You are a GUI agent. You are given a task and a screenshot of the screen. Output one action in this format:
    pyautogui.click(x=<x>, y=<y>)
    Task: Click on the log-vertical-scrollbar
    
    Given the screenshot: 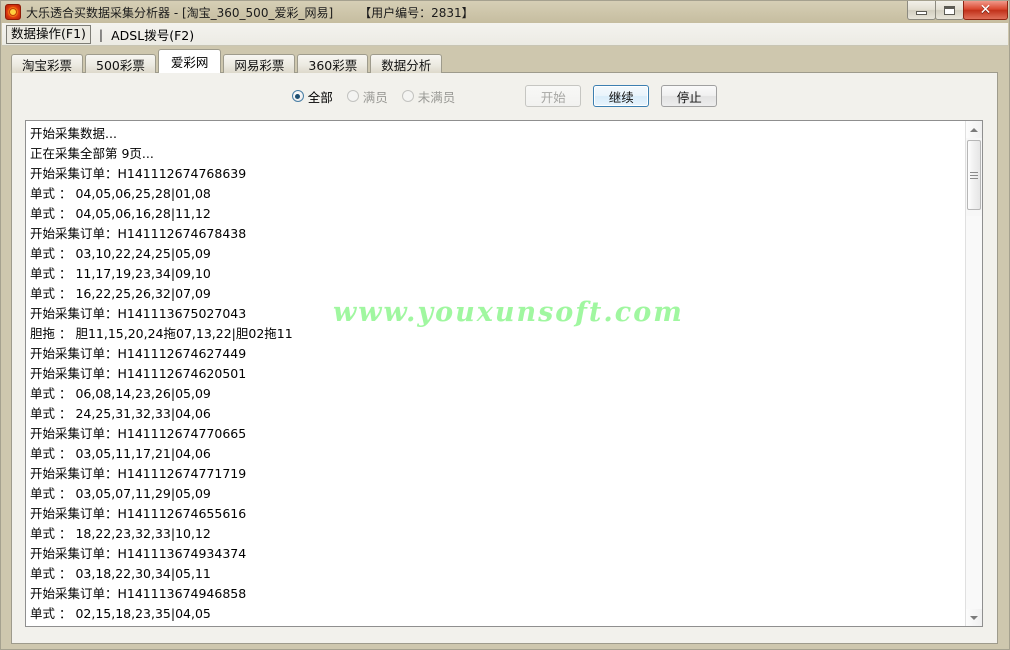 What is the action you would take?
    pyautogui.click(x=973, y=373)
    